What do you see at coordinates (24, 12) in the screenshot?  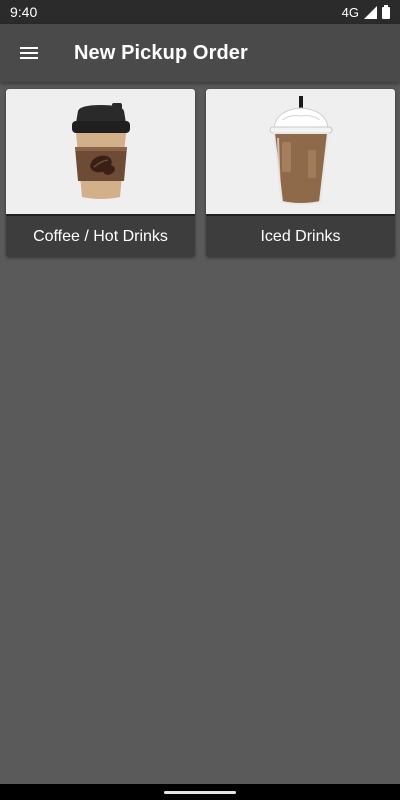 I see `status-time: 9:40` at bounding box center [24, 12].